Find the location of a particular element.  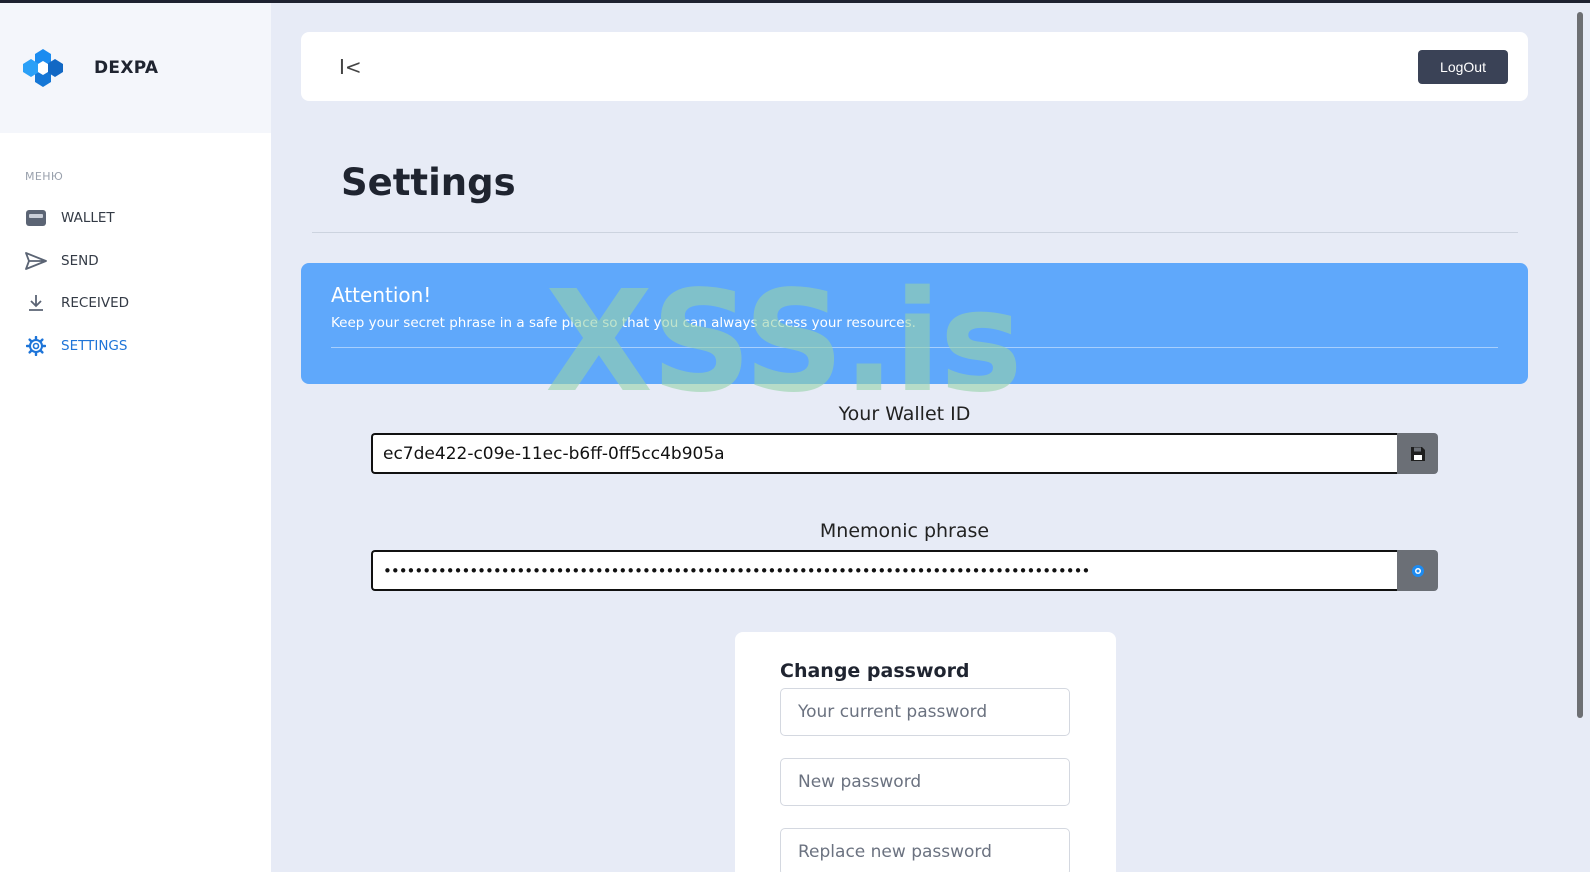

gear-icon is located at coordinates (36, 346).